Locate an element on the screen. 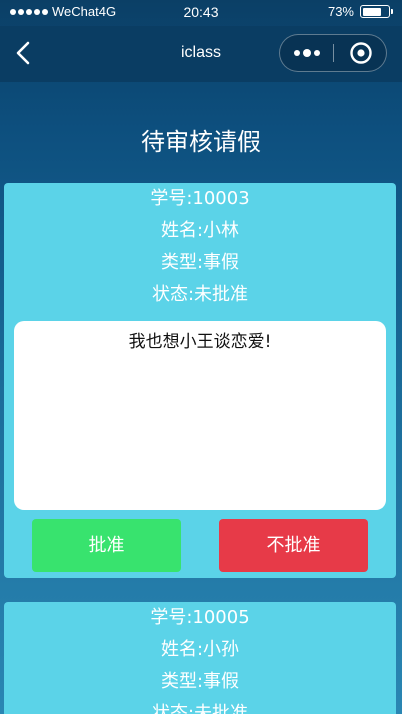  more-button is located at coordinates (307, 53).